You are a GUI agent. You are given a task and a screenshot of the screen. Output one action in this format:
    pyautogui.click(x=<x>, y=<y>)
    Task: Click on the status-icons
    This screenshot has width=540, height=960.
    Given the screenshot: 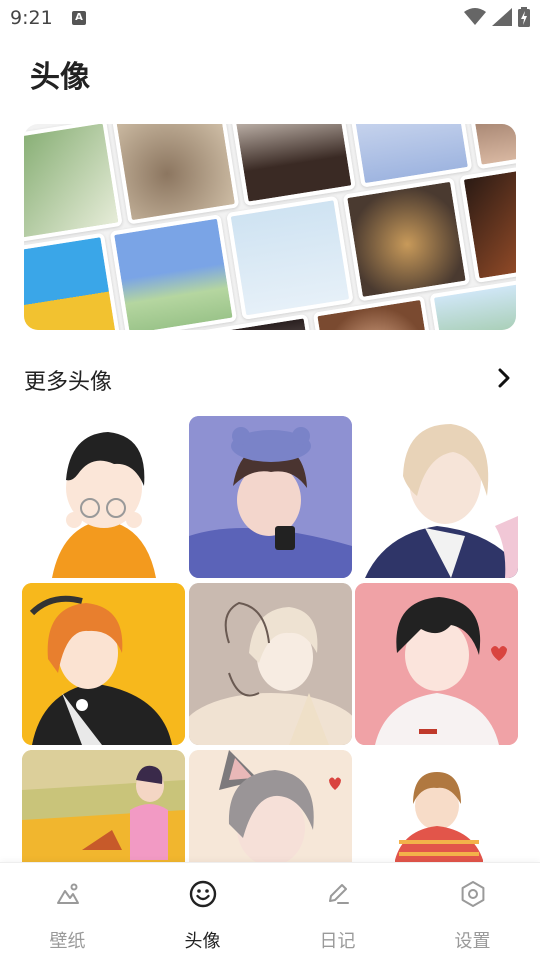 What is the action you would take?
    pyautogui.click(x=497, y=17)
    